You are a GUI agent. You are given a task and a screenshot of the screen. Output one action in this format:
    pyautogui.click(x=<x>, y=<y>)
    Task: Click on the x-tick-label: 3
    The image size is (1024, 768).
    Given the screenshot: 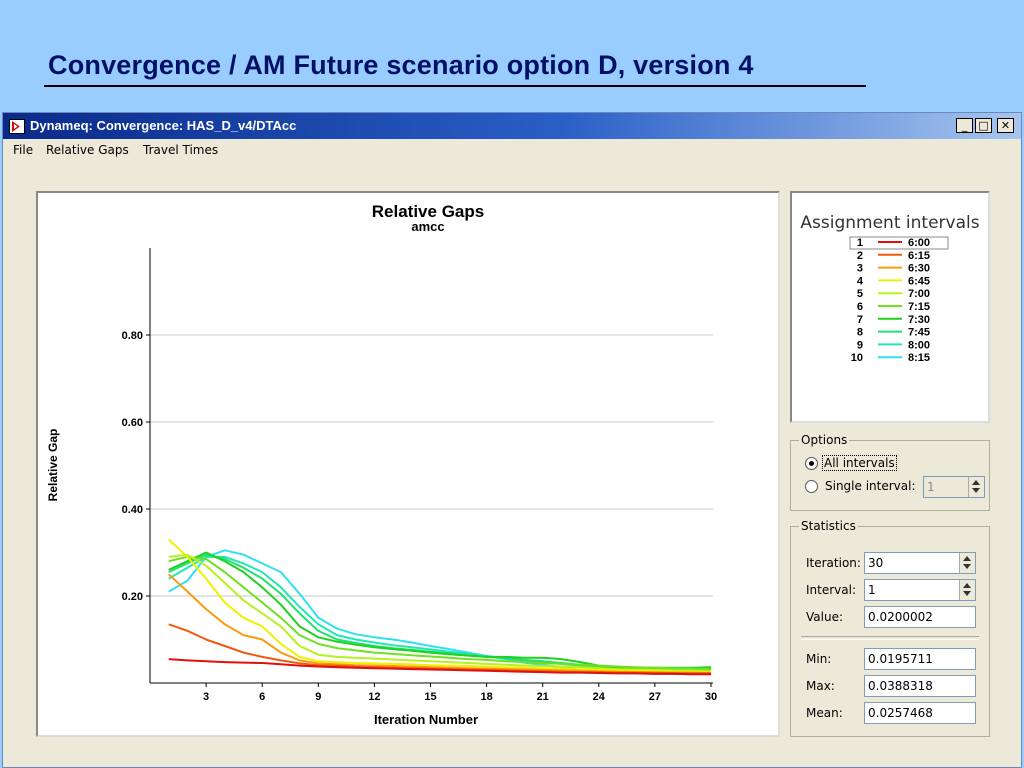 What is the action you would take?
    pyautogui.click(x=206, y=697)
    